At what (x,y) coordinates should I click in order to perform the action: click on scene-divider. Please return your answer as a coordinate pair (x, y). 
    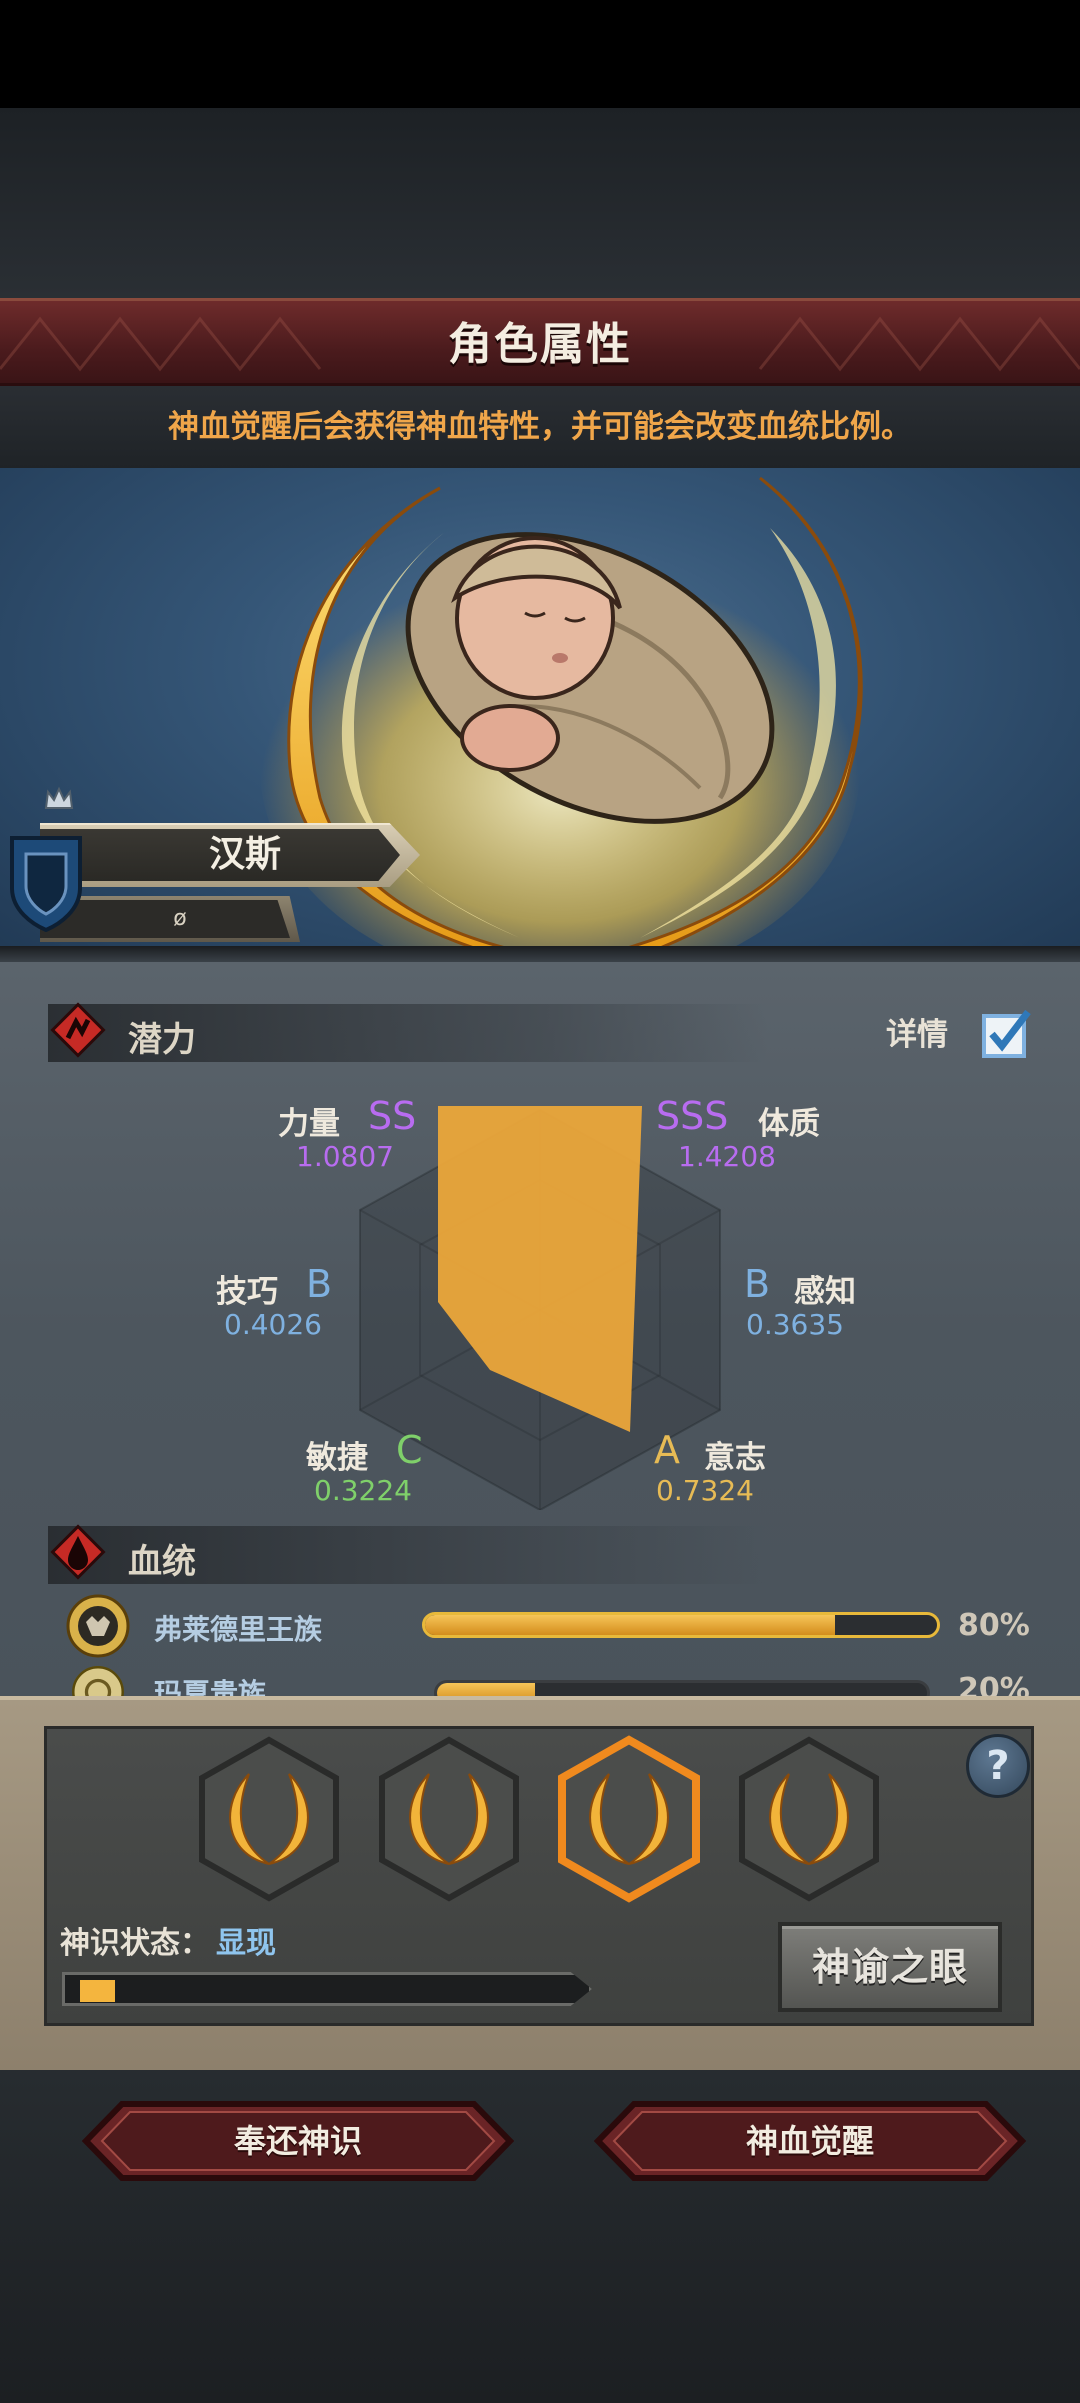
    Looking at the image, I should click on (540, 954).